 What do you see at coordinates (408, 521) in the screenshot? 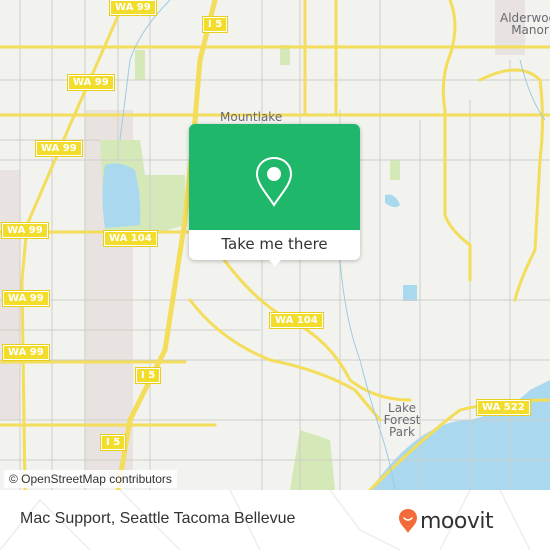
I see `moovit-smiley-pin-icon` at bounding box center [408, 521].